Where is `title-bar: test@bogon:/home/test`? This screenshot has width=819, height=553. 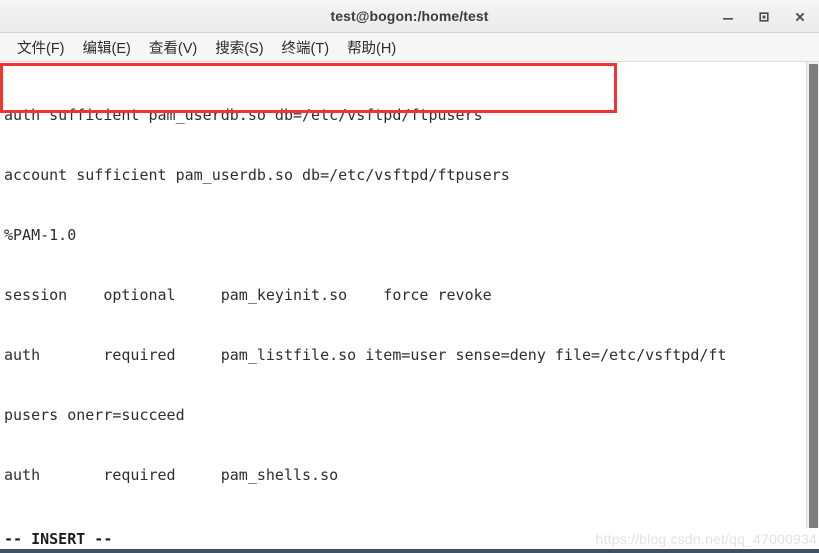
title-bar: test@bogon:/home/test is located at coordinates (409, 16).